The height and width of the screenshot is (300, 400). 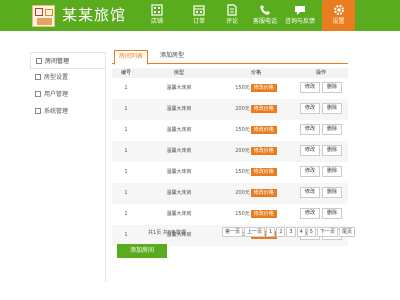 What do you see at coordinates (38, 94) in the screenshot?
I see `user-icon` at bounding box center [38, 94].